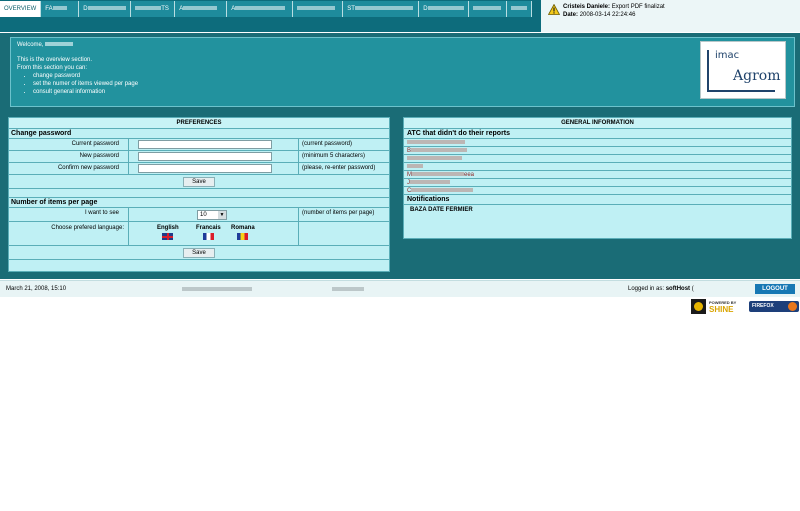 This screenshot has height=511, width=800. I want to click on current-password-hint: (current password), so click(327, 144).